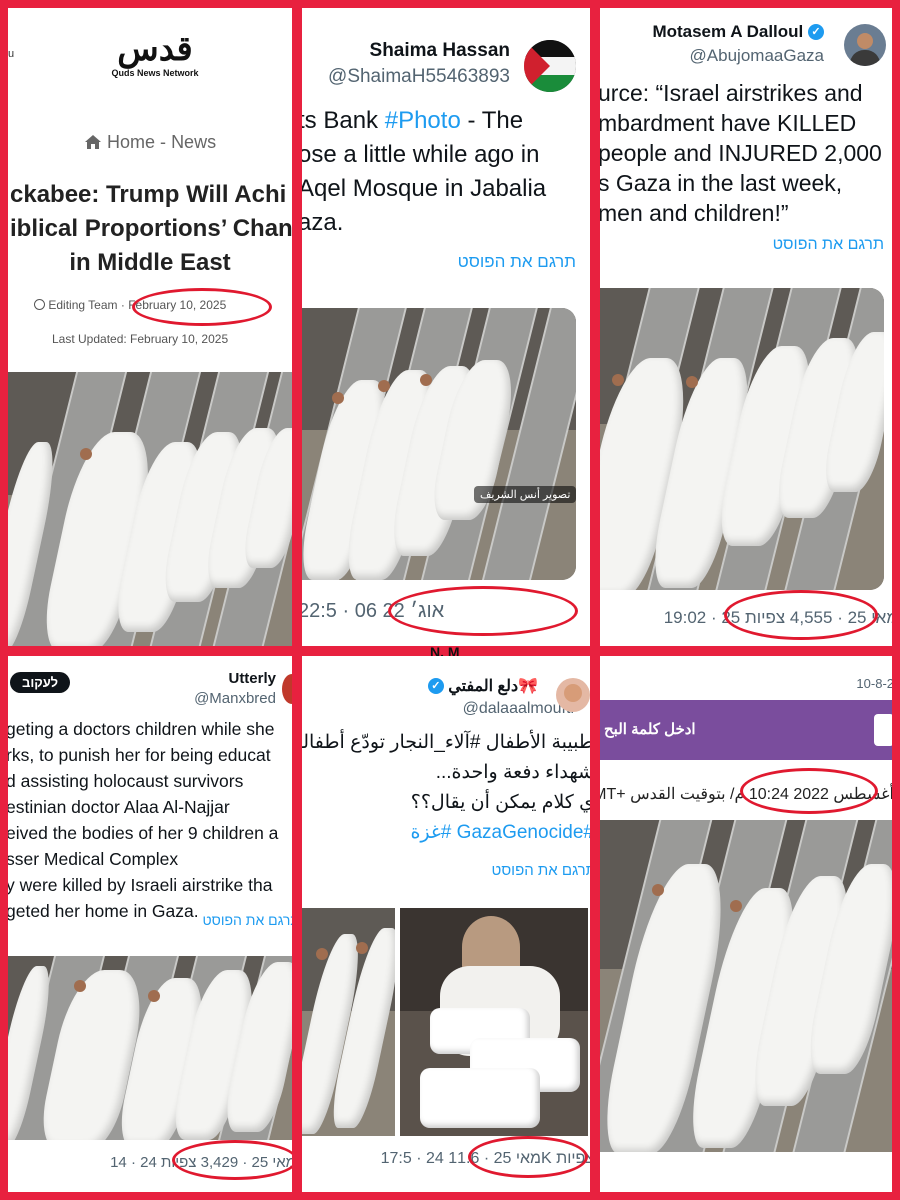 This screenshot has width=900, height=1200. I want to click on tweet-line-1: urce: “Israel airstrikes and, so click(731, 93).